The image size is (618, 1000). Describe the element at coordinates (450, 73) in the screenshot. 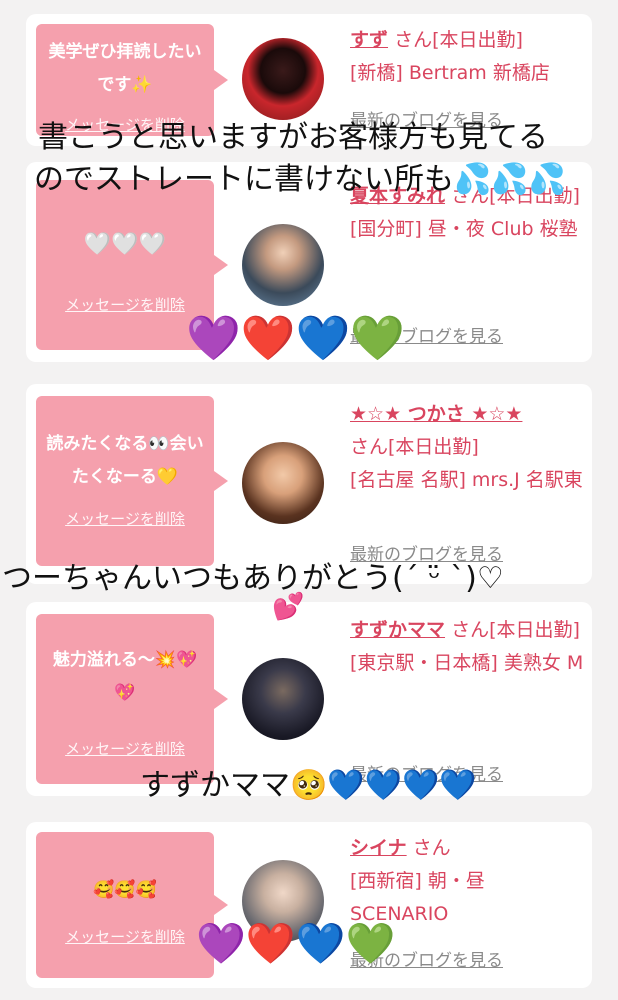

I see `shop-text: [新橋] Bertram 新橋店` at that location.